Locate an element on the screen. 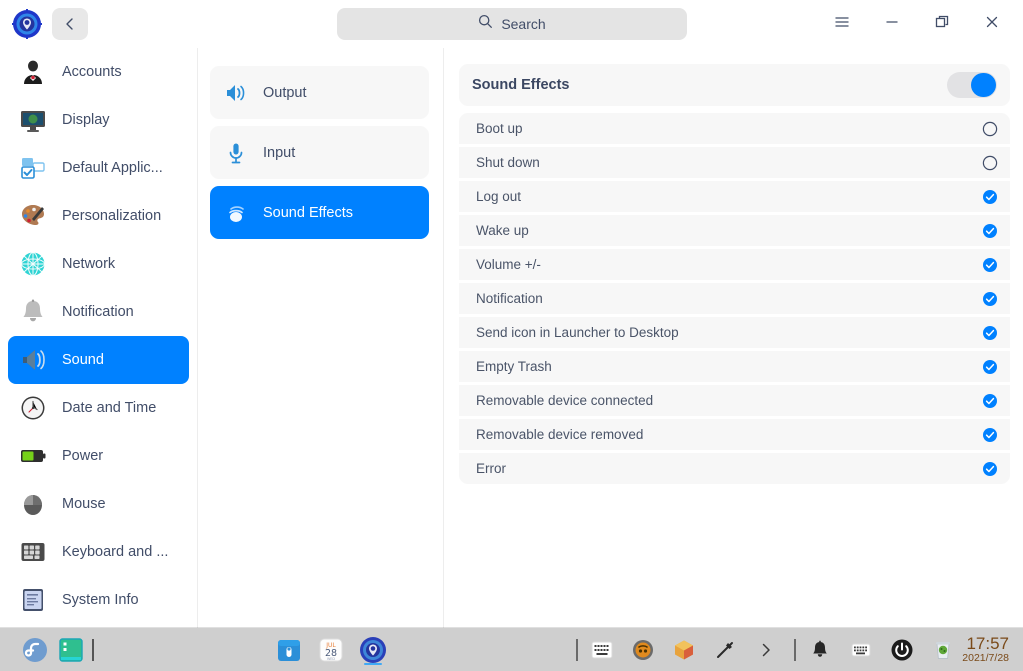 The image size is (1023, 671). sidebar-item-personalization: Personalization is located at coordinates (98, 216).